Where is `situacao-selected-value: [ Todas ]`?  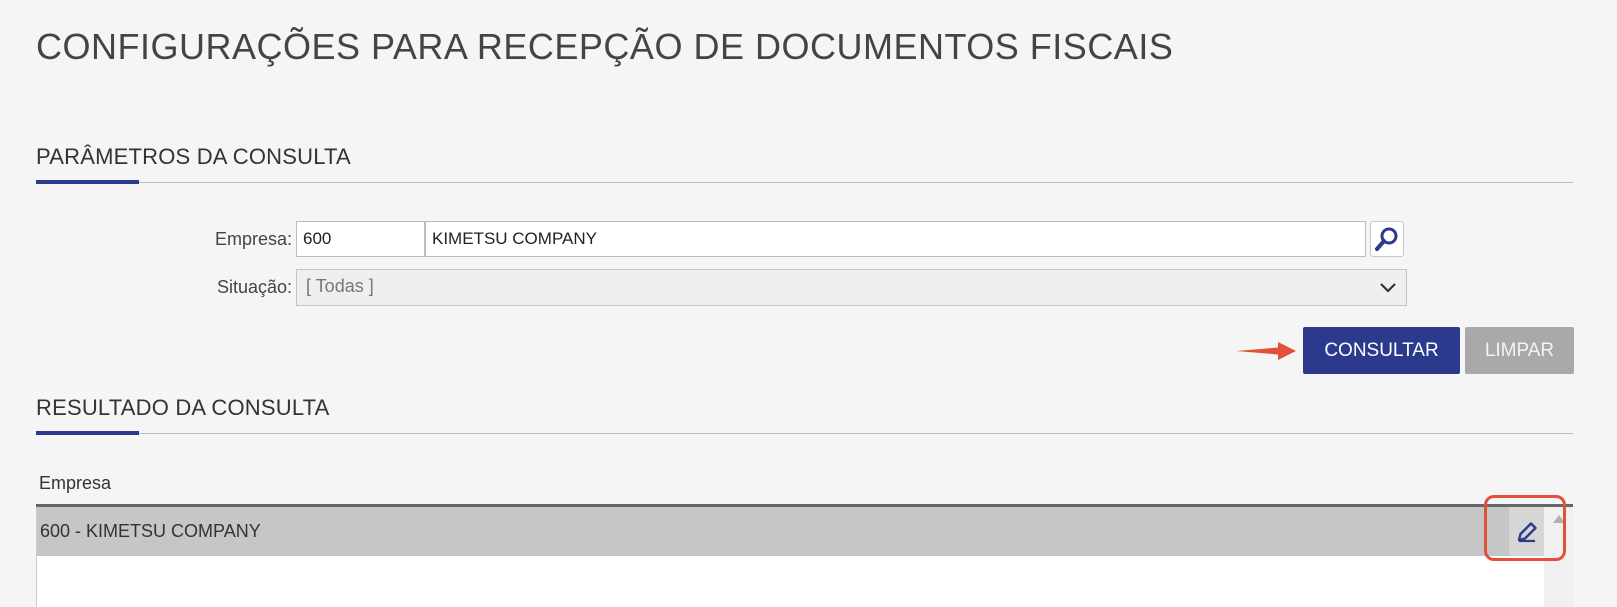 situacao-selected-value: [ Todas ] is located at coordinates (340, 286).